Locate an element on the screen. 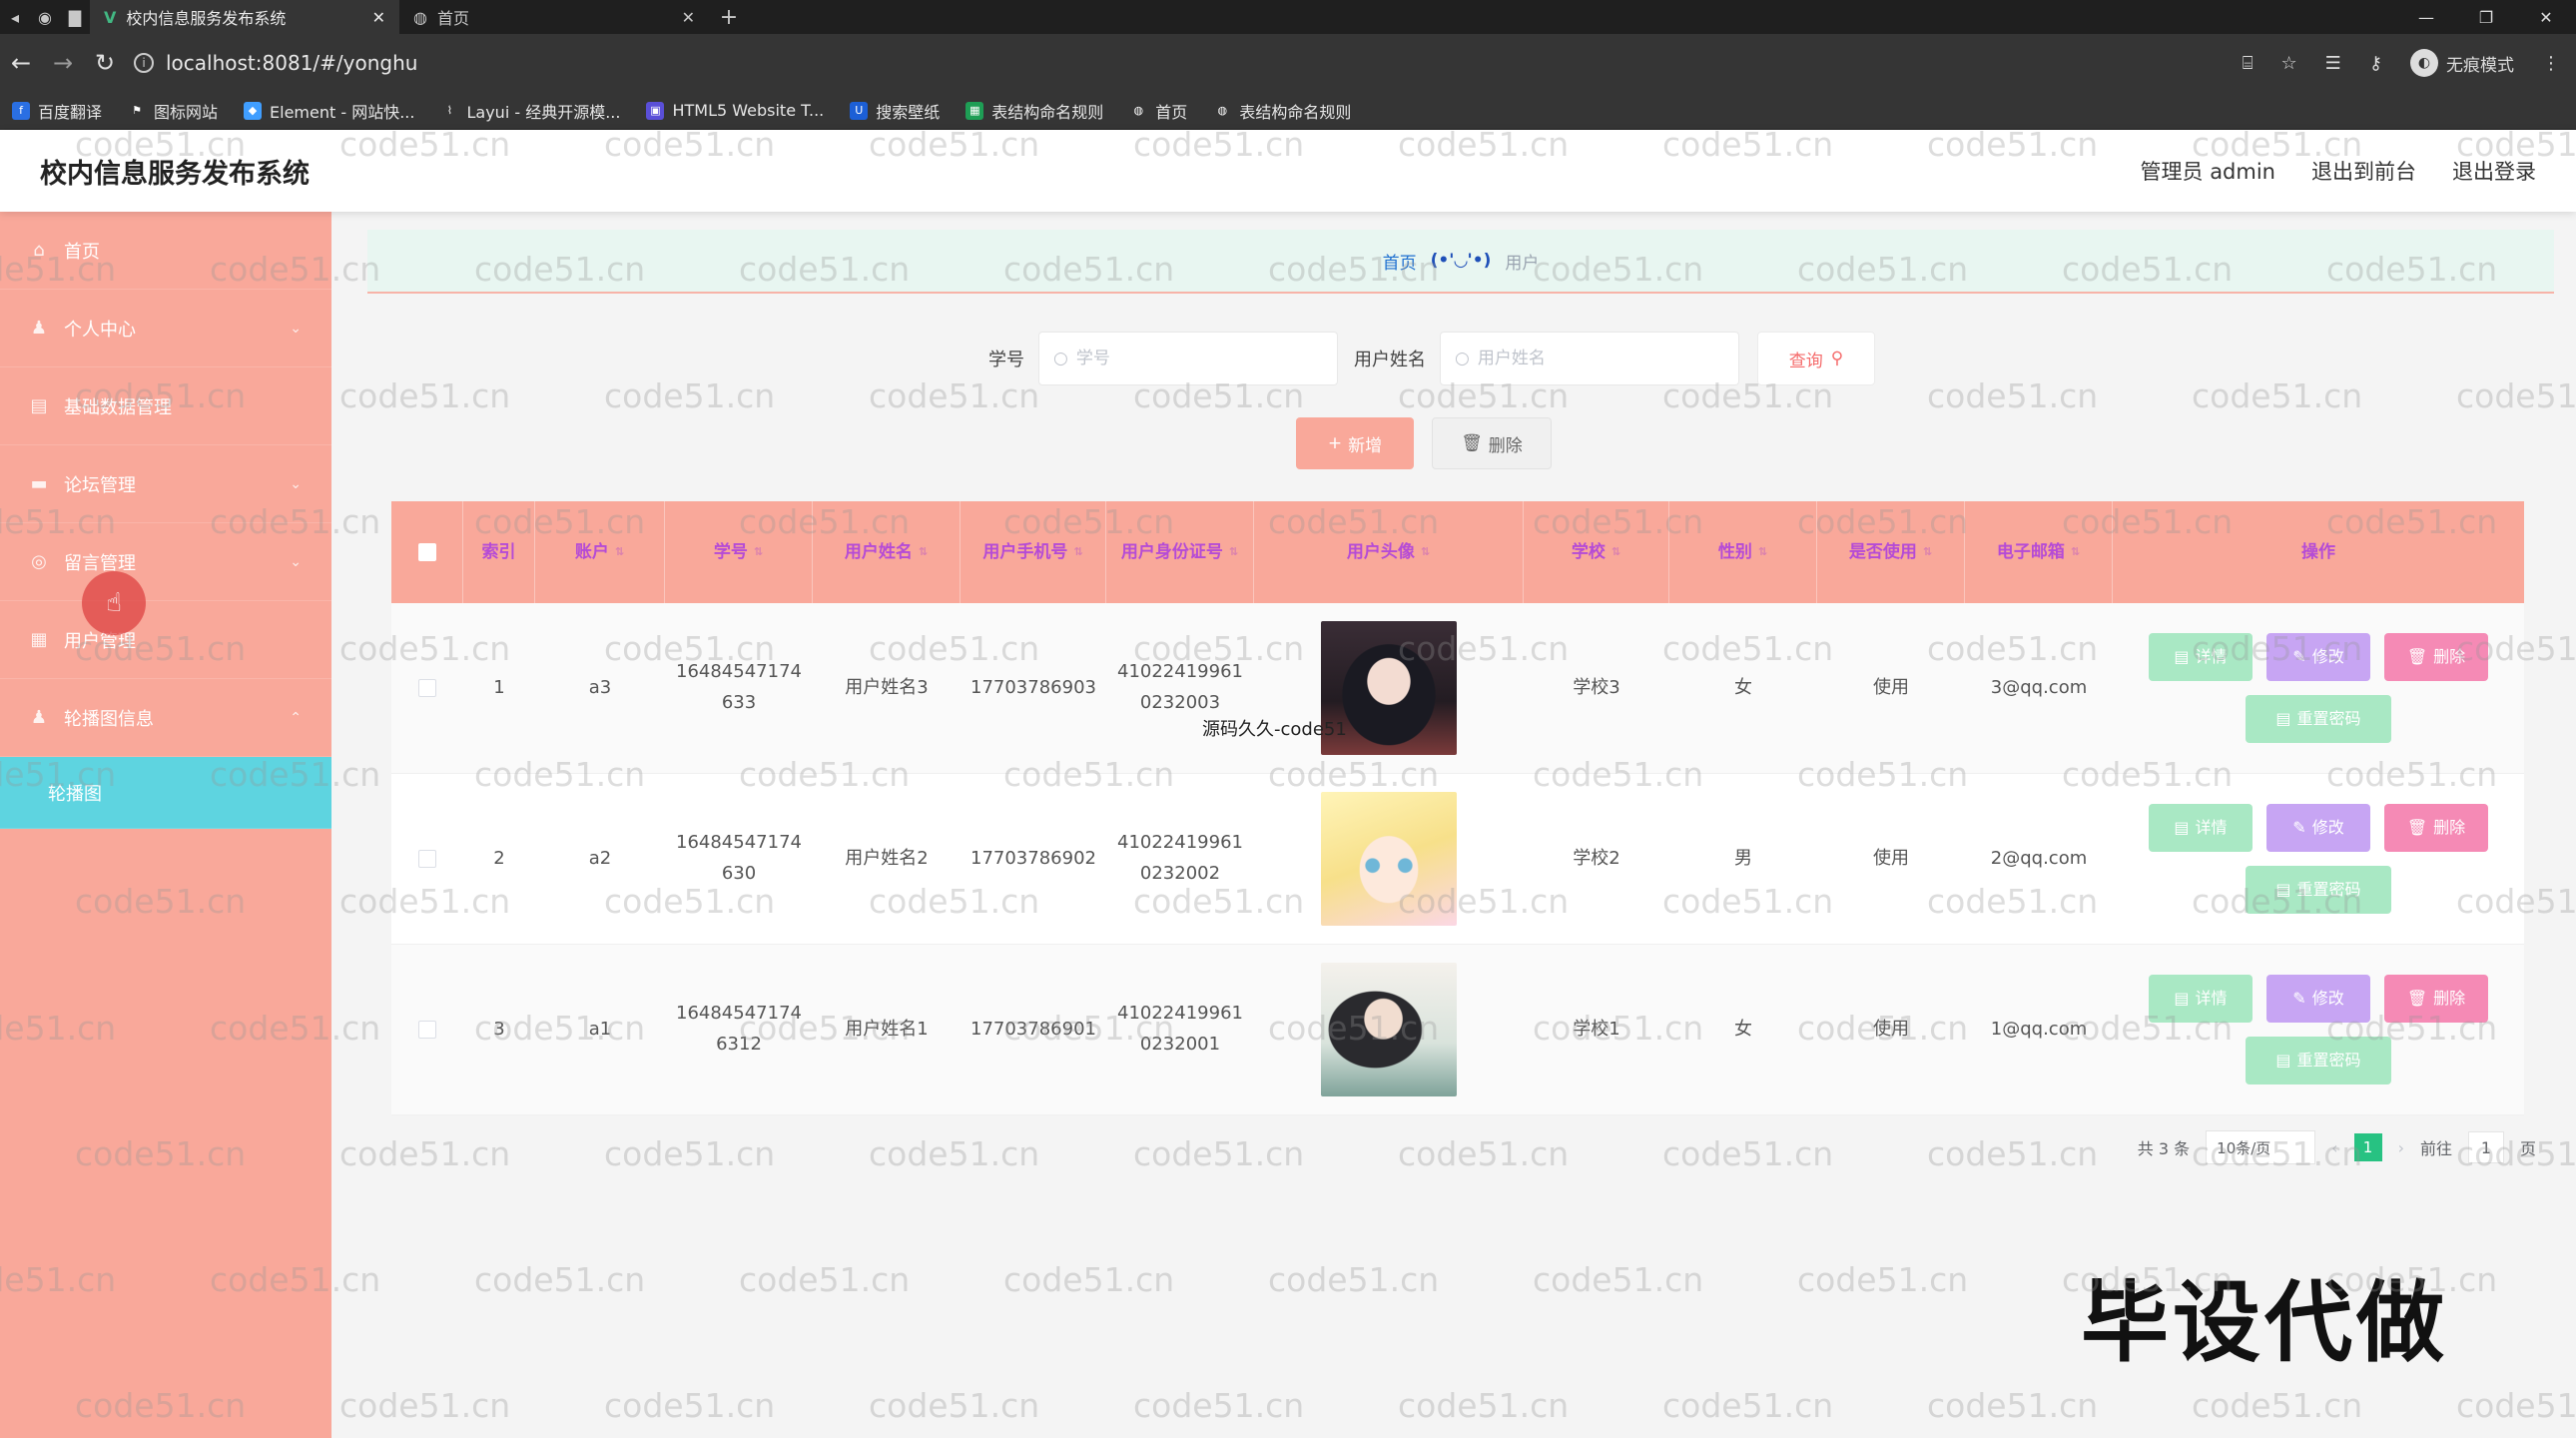 The image size is (2576, 1438). add-button: + 新增 is located at coordinates (1355, 443).